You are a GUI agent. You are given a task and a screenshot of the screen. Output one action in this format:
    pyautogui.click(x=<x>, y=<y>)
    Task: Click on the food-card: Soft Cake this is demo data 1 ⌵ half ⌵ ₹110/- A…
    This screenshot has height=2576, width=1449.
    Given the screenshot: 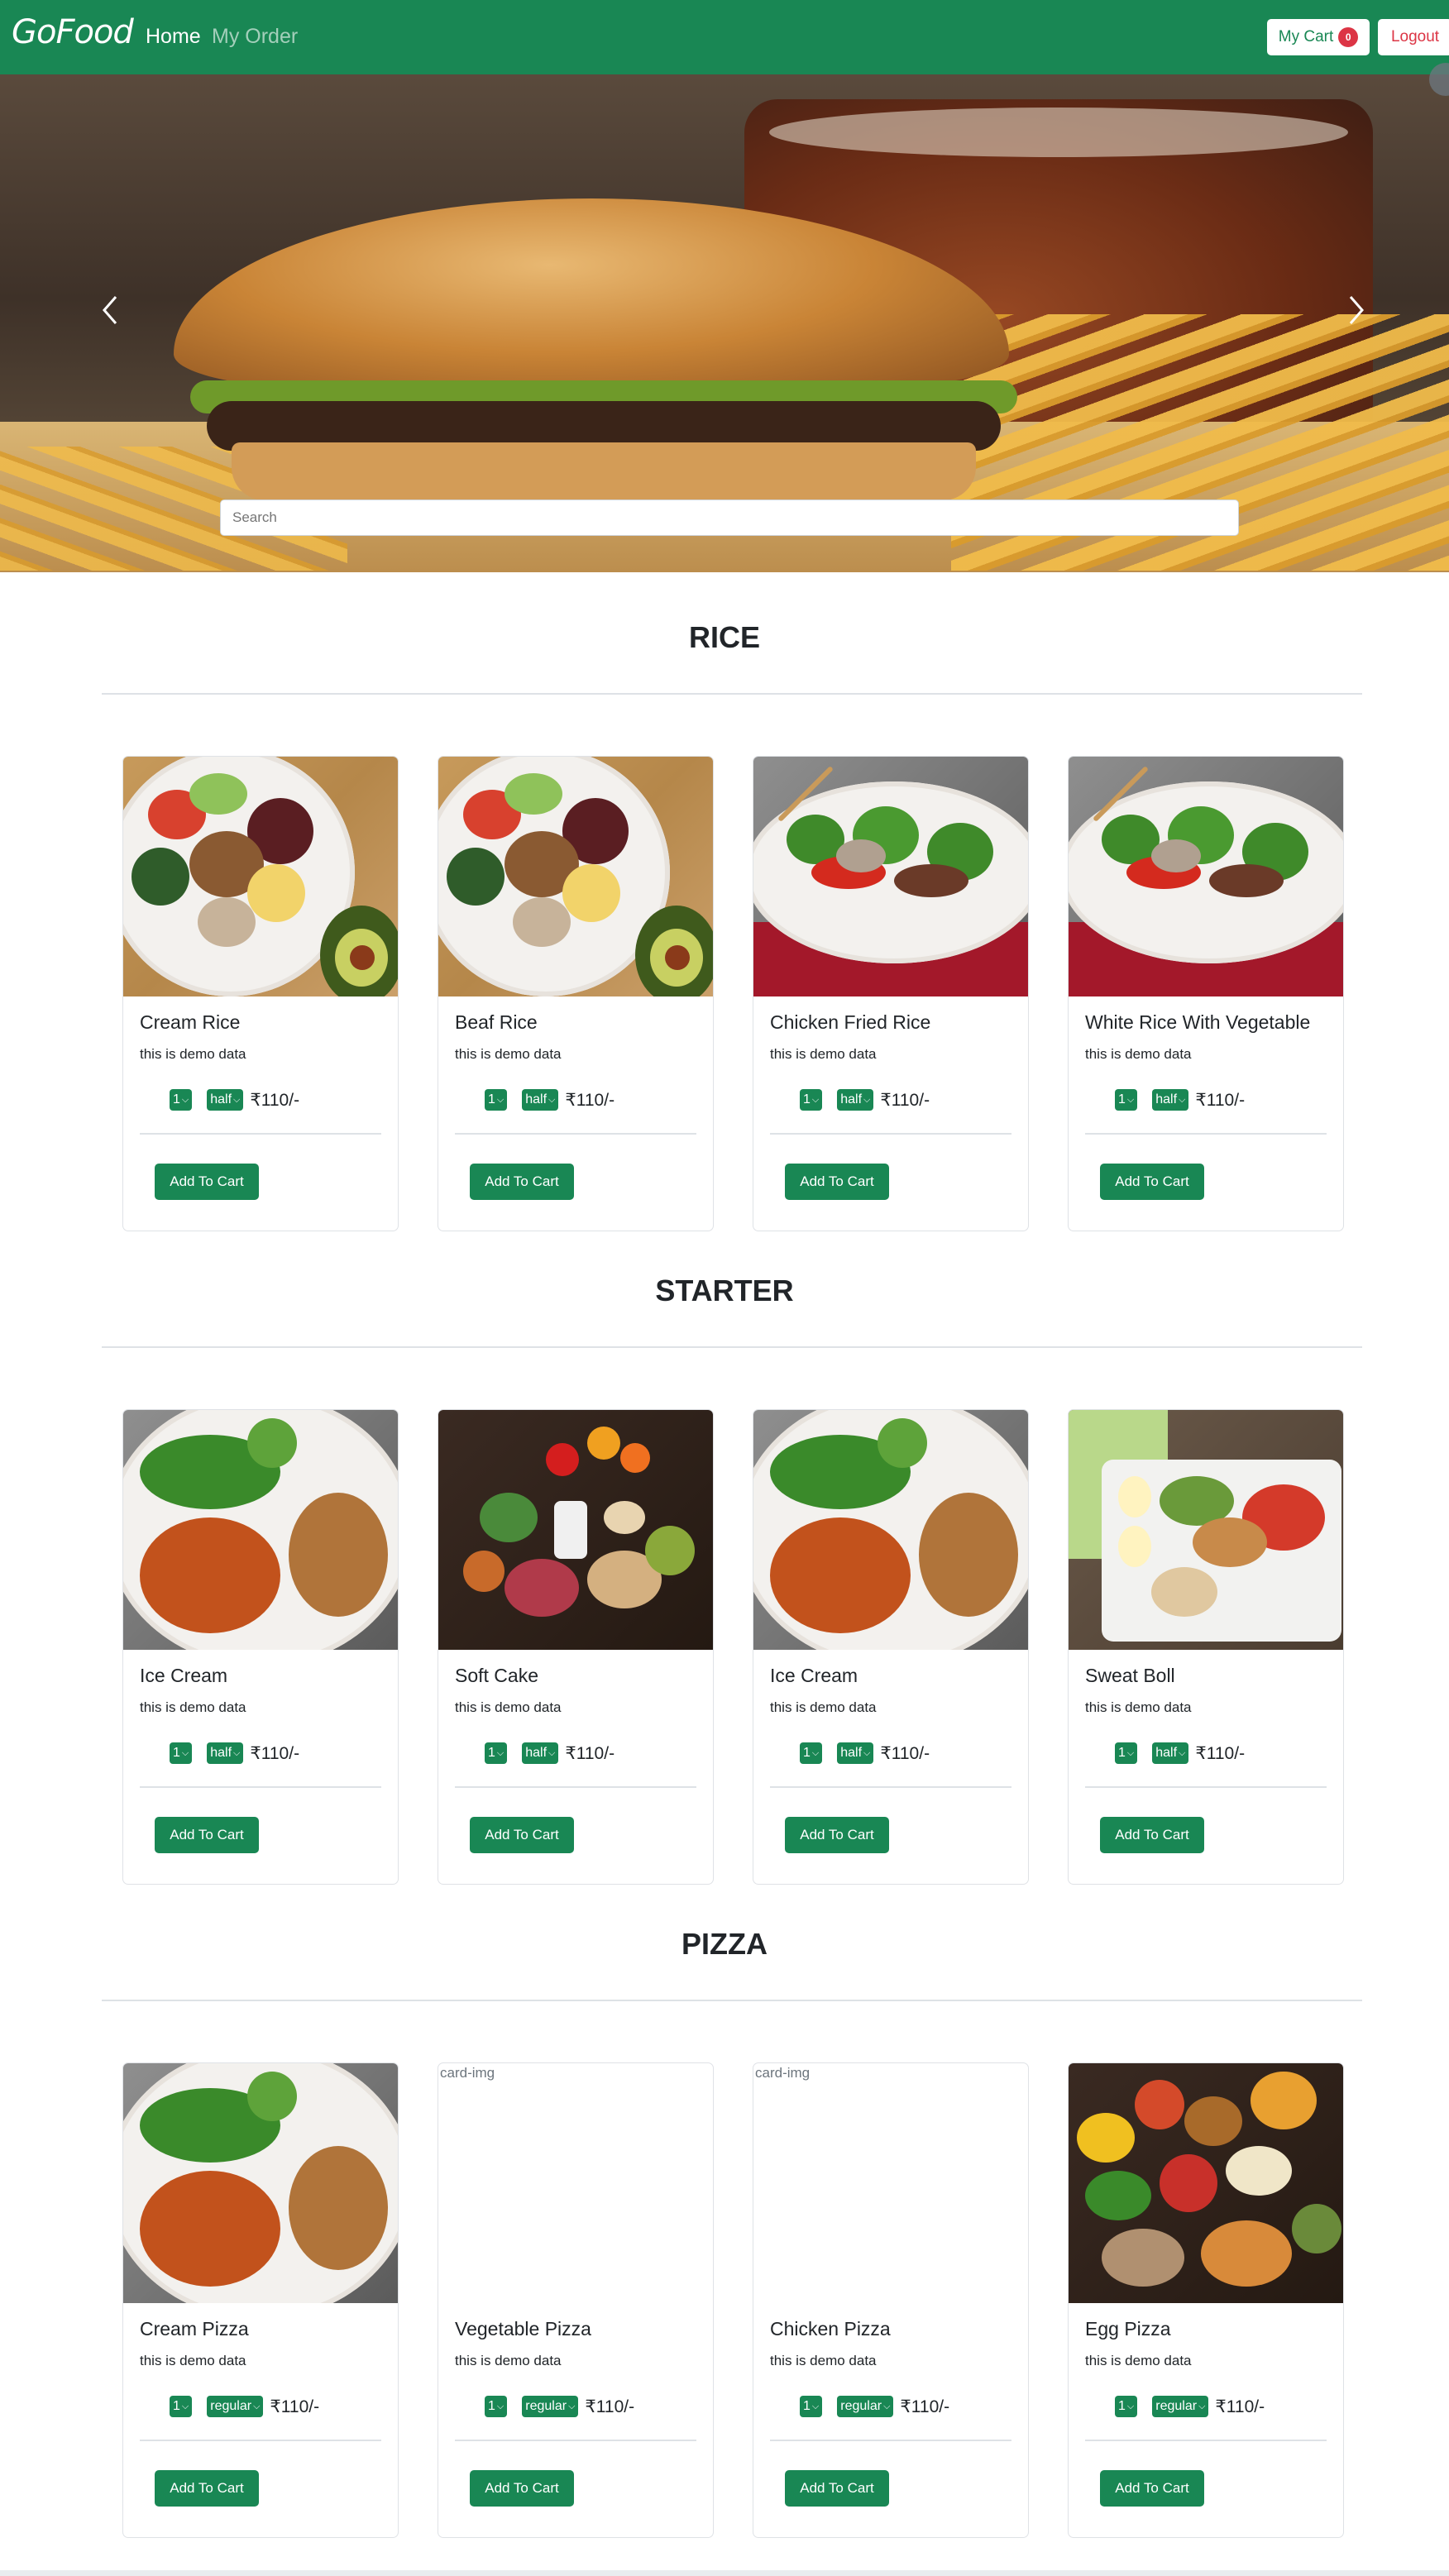 What is the action you would take?
    pyautogui.click(x=576, y=1647)
    